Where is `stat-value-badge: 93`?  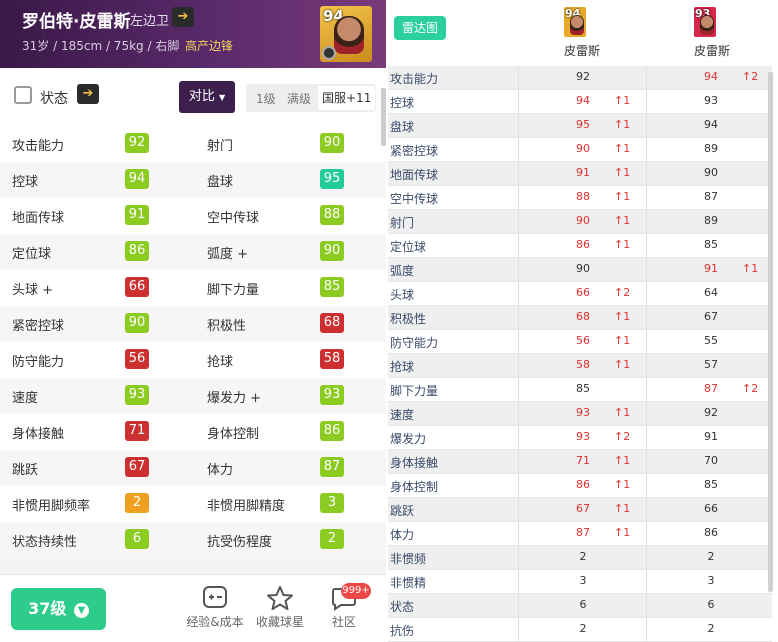
stat-value-badge: 93 is located at coordinates (332, 395).